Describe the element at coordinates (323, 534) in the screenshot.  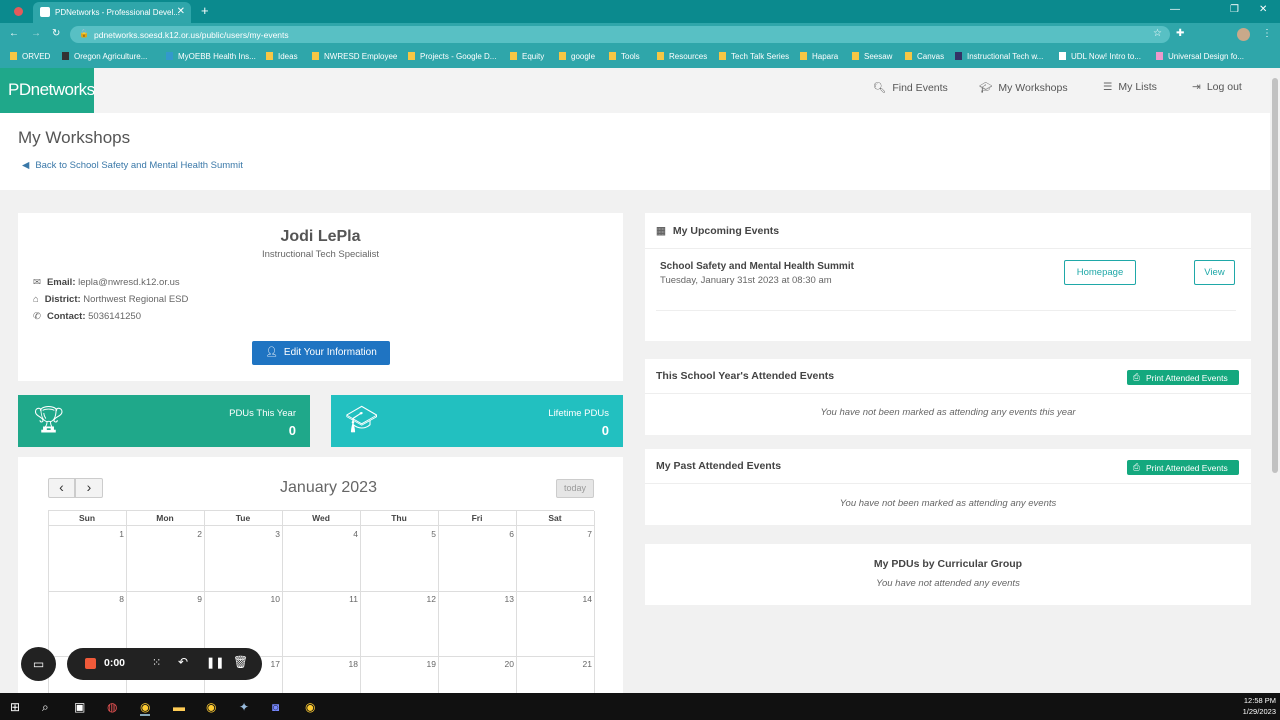
I see `calendar-day: 4` at that location.